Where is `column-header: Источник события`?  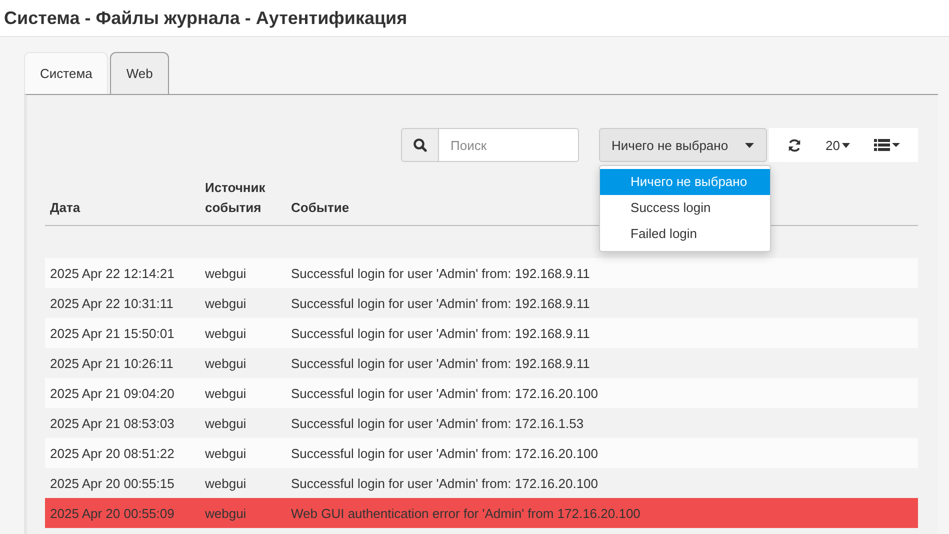
column-header: Источник события is located at coordinates (235, 197).